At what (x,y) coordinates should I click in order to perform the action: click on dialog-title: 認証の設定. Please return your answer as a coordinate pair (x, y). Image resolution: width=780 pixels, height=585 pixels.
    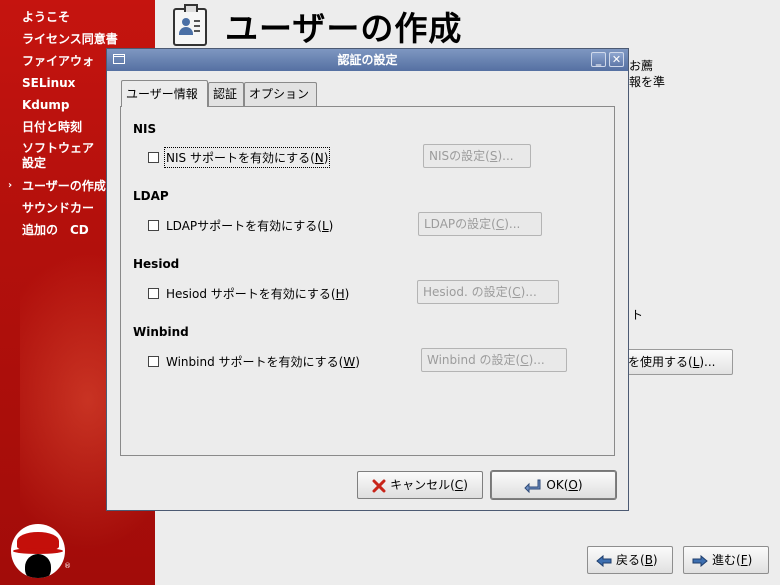
    Looking at the image, I should click on (367, 60).